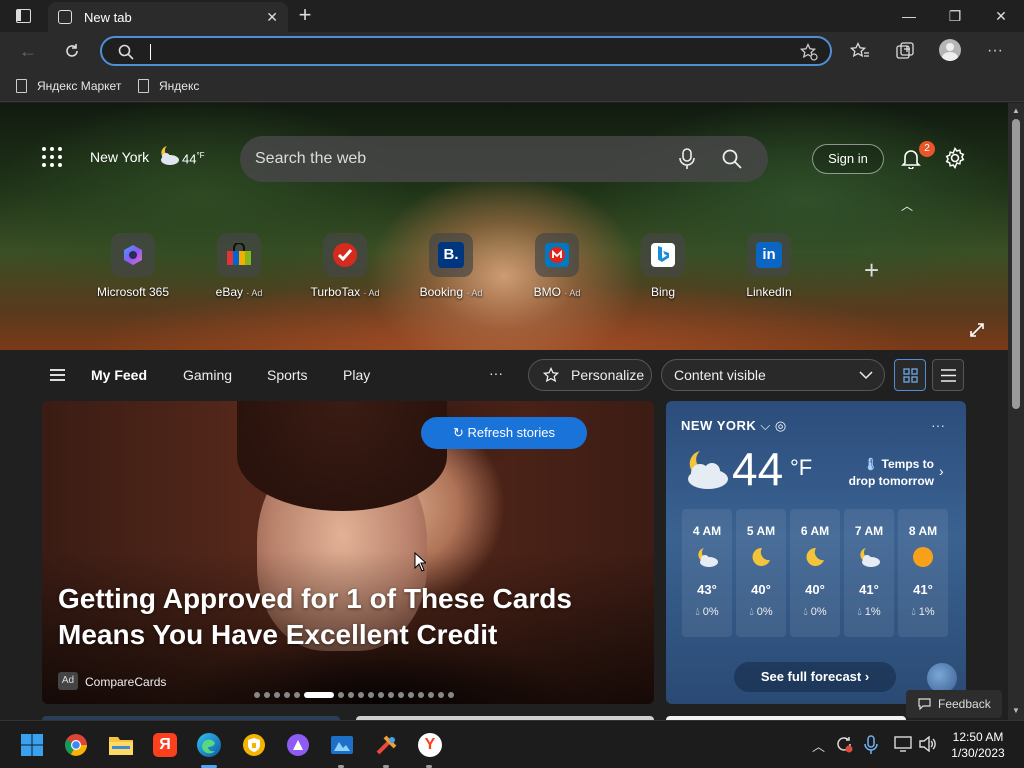  What do you see at coordinates (342, 745) in the screenshot?
I see `app-taskbar-button` at bounding box center [342, 745].